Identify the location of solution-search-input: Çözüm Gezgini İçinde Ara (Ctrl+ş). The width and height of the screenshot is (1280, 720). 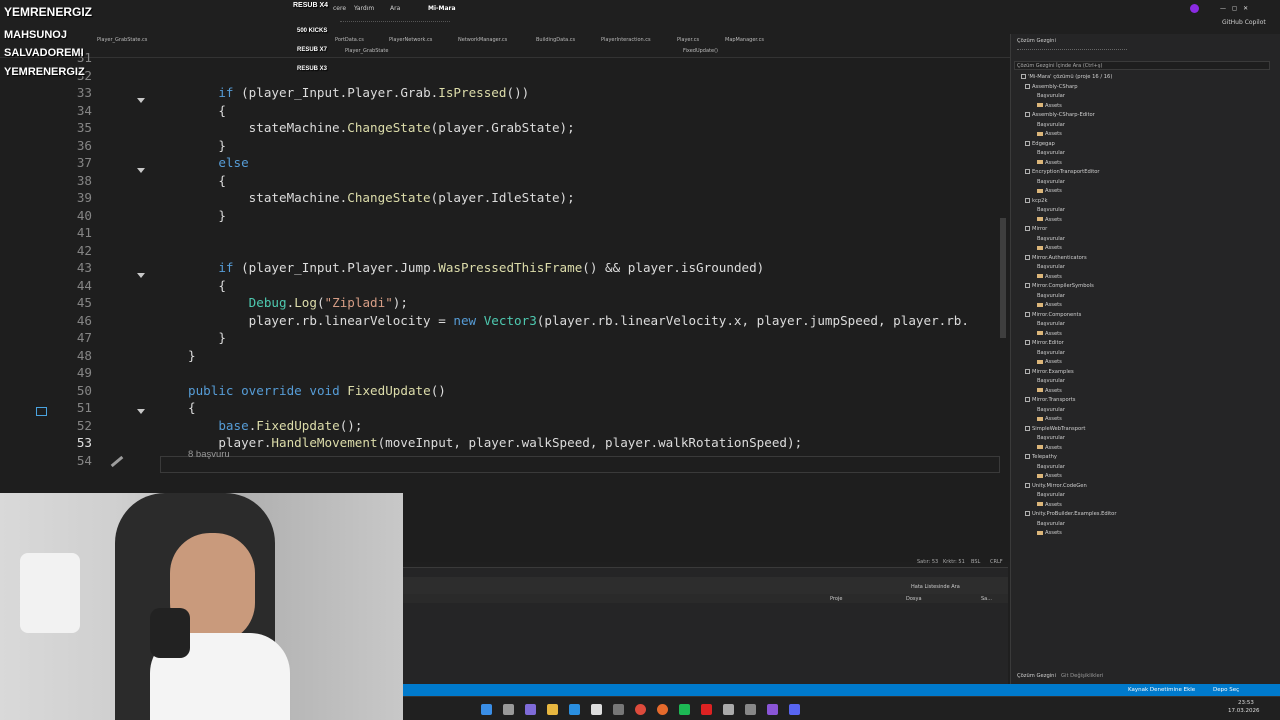
(1142, 65).